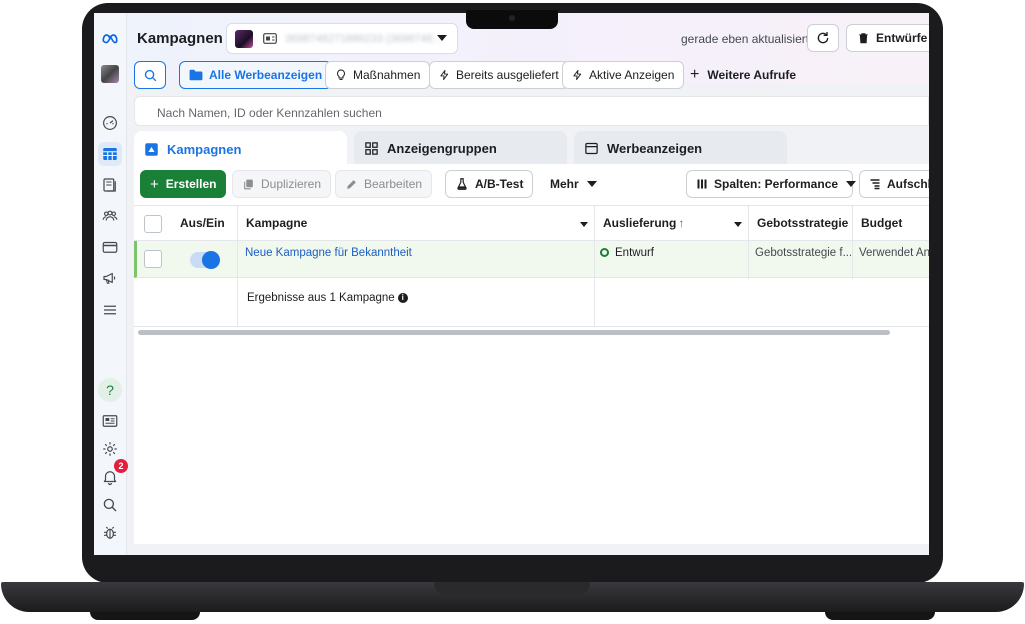 The image size is (1025, 624). Describe the element at coordinates (384, 184) in the screenshot. I see `edit-button: Bearbeiten` at that location.